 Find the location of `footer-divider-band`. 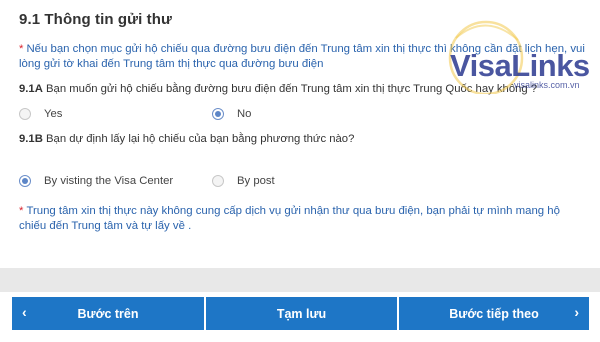

footer-divider-band is located at coordinates (300, 280).